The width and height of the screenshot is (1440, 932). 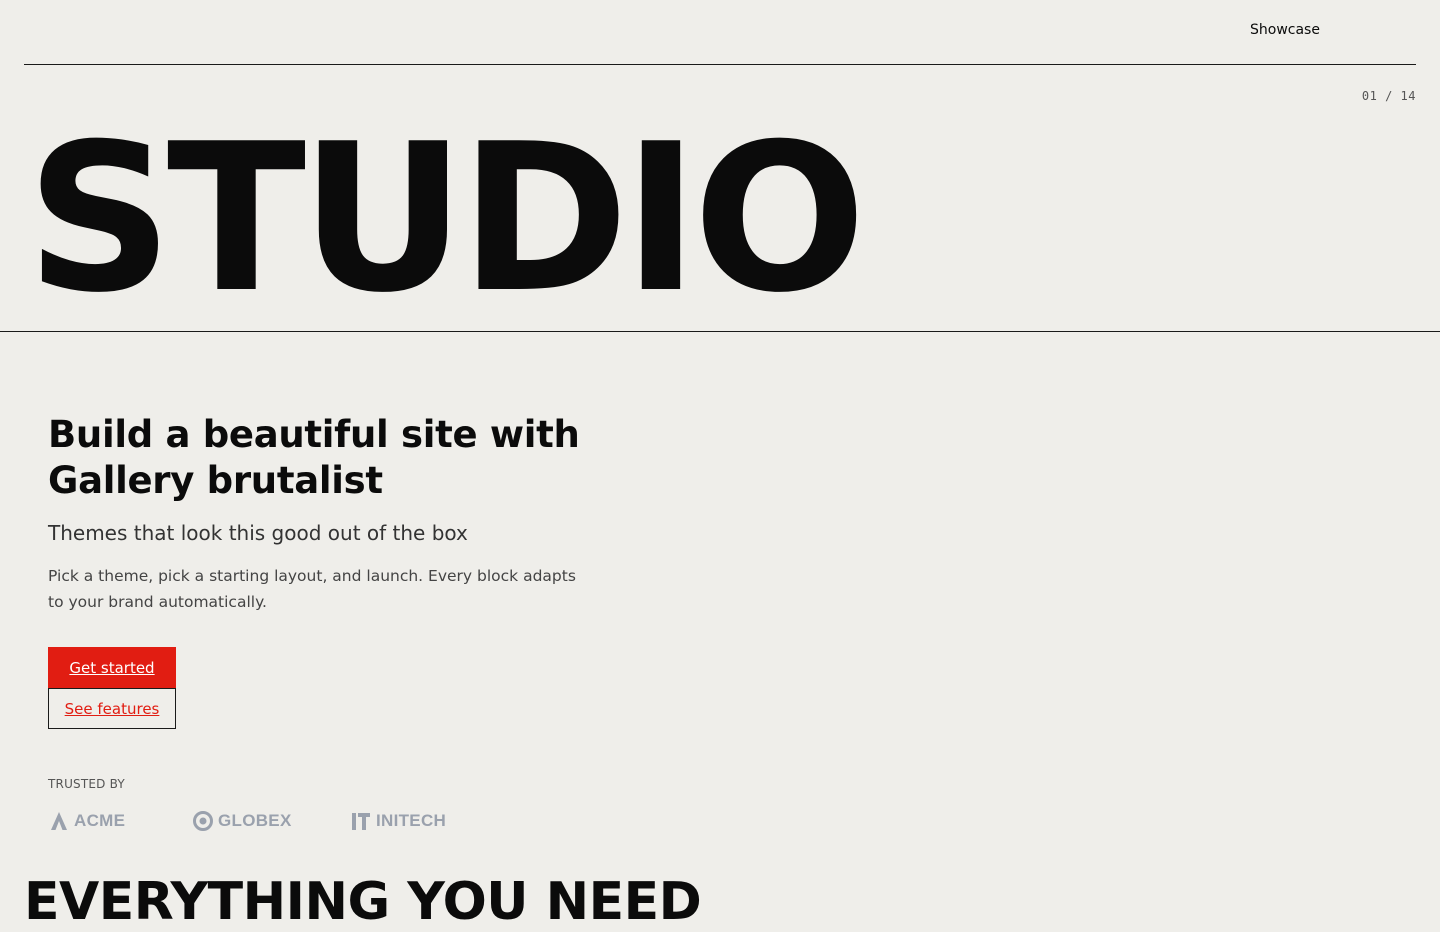 I want to click on top-bar: Showcase, so click(x=720, y=32).